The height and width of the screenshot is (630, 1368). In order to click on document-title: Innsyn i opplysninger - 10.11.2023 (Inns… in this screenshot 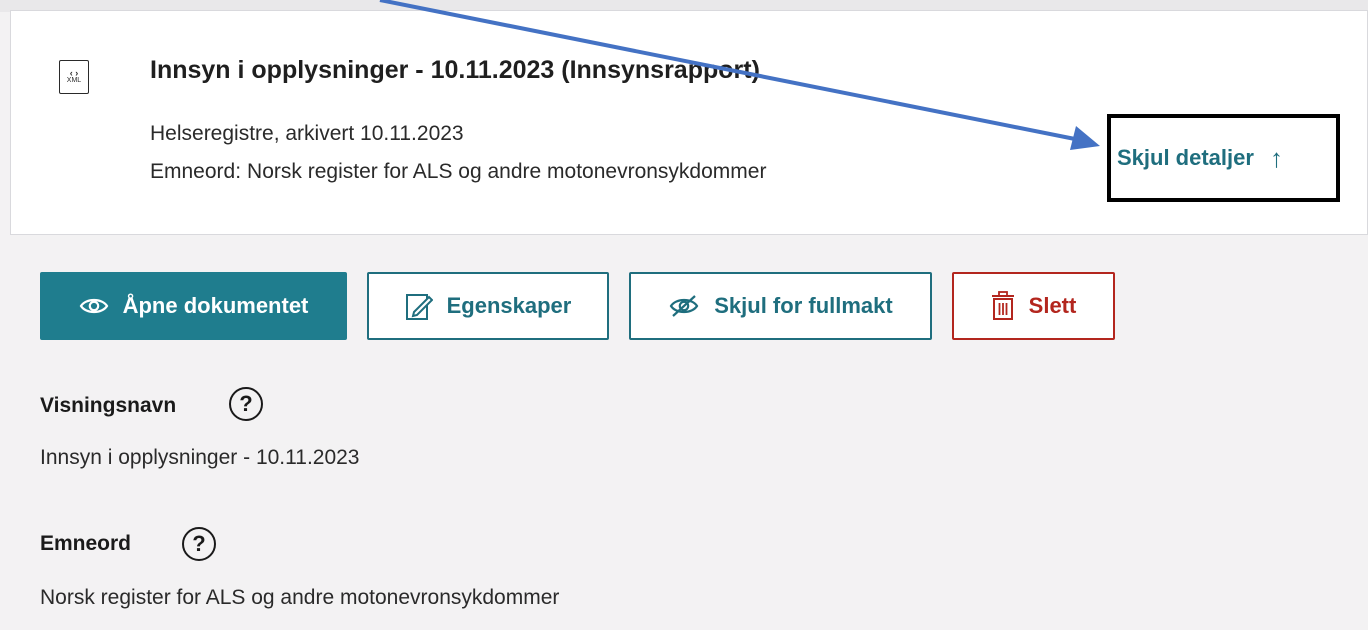, I will do `click(455, 70)`.